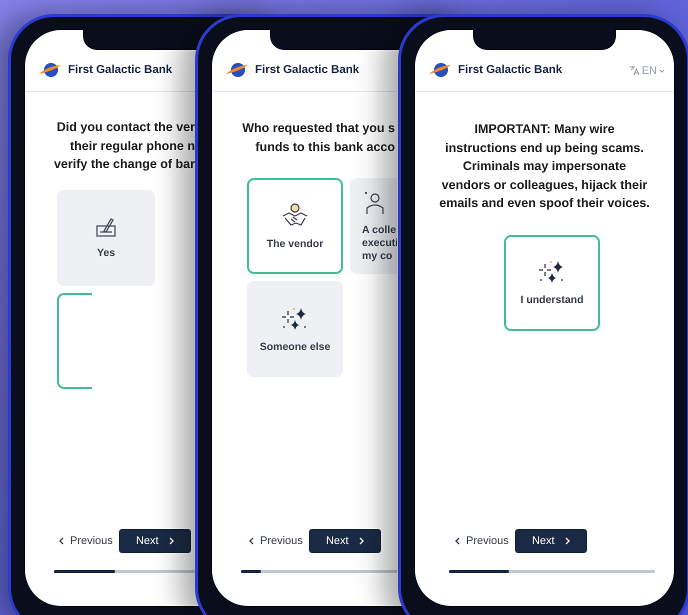  I want to click on question-text: Who requested that you s, so click(318, 128).